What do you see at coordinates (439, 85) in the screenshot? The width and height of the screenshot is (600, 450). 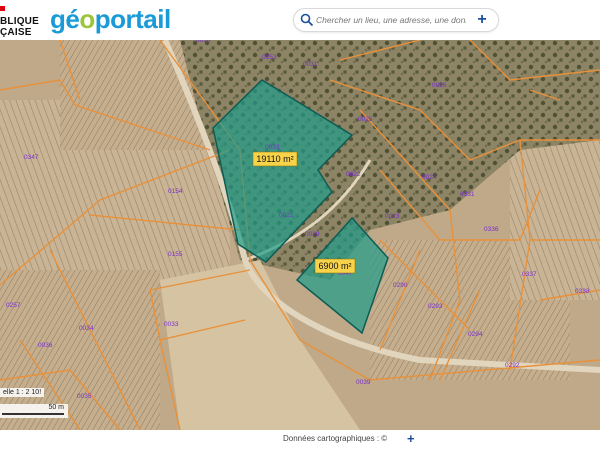 I see `parcel-number: 0026` at bounding box center [439, 85].